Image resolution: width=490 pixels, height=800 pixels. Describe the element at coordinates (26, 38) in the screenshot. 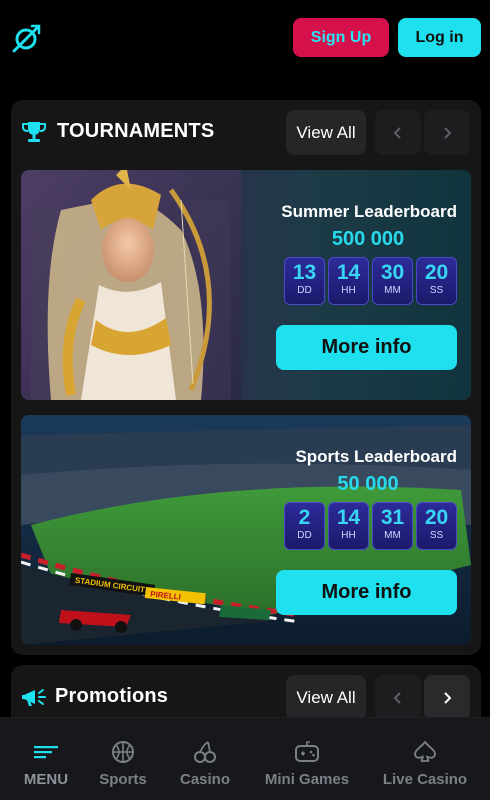

I see `logo-icon` at that location.